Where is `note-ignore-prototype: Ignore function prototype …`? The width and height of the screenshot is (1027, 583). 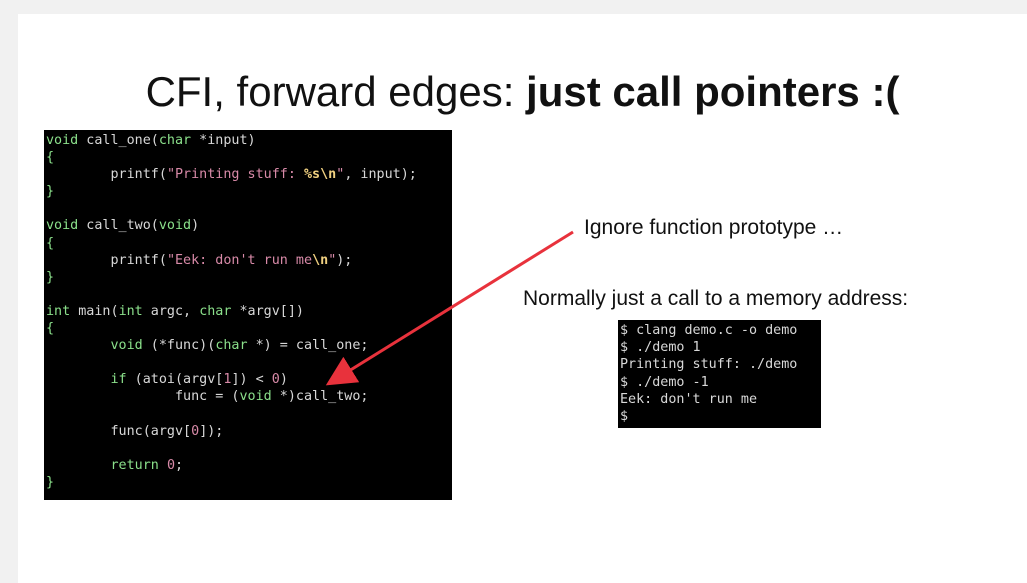 note-ignore-prototype: Ignore function prototype … is located at coordinates (714, 227).